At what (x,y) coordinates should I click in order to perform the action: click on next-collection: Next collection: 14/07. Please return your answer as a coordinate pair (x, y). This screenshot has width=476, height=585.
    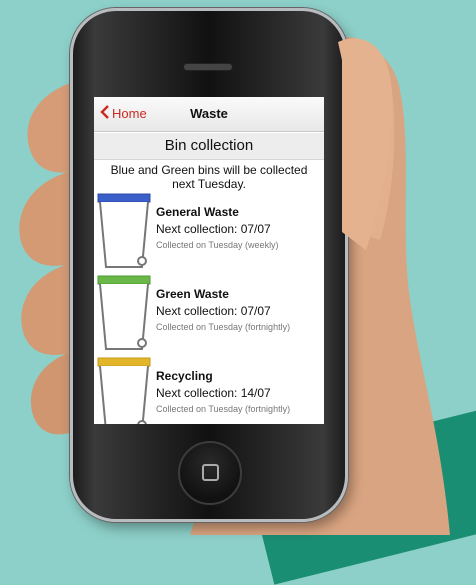
    Looking at the image, I should click on (213, 393).